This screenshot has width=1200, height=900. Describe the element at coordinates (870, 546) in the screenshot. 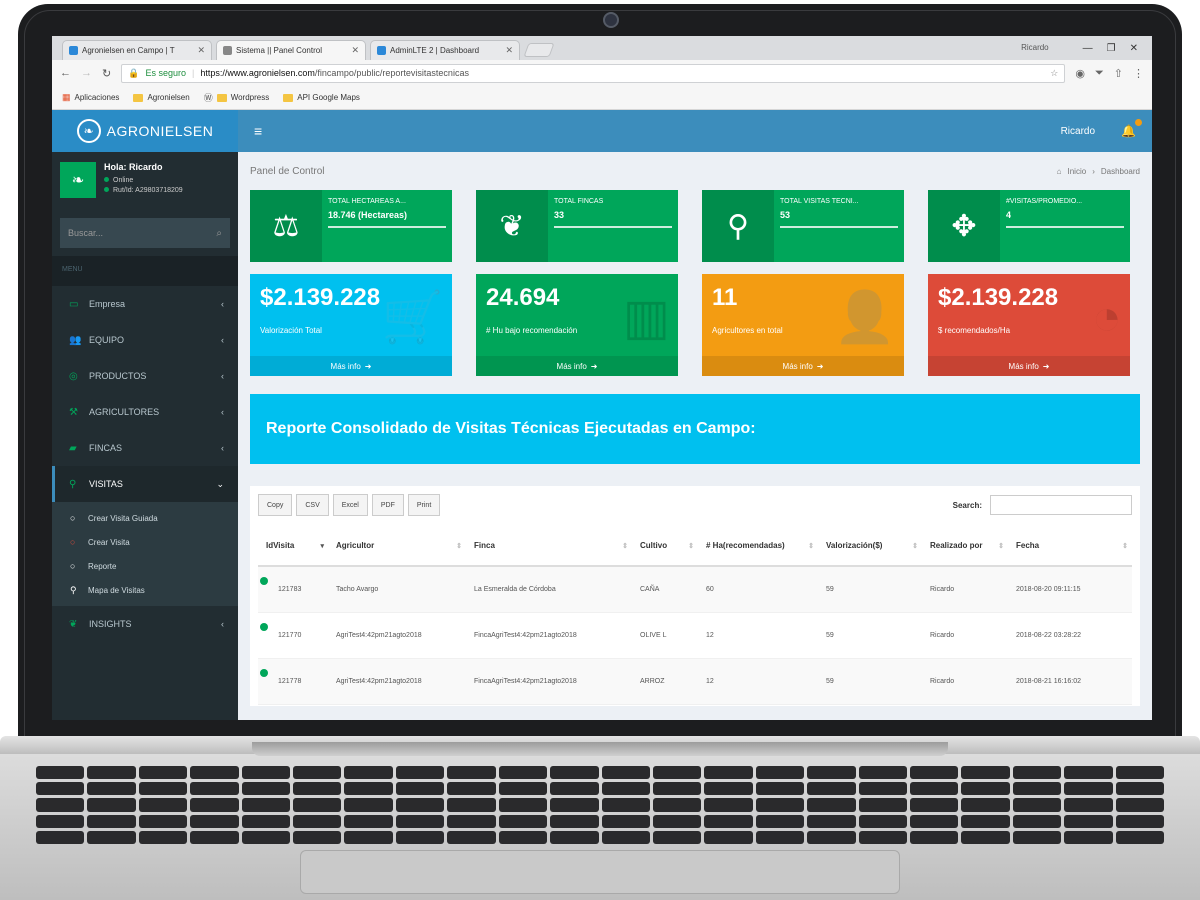

I see `column-header: Valorización($) ⇕` at that location.